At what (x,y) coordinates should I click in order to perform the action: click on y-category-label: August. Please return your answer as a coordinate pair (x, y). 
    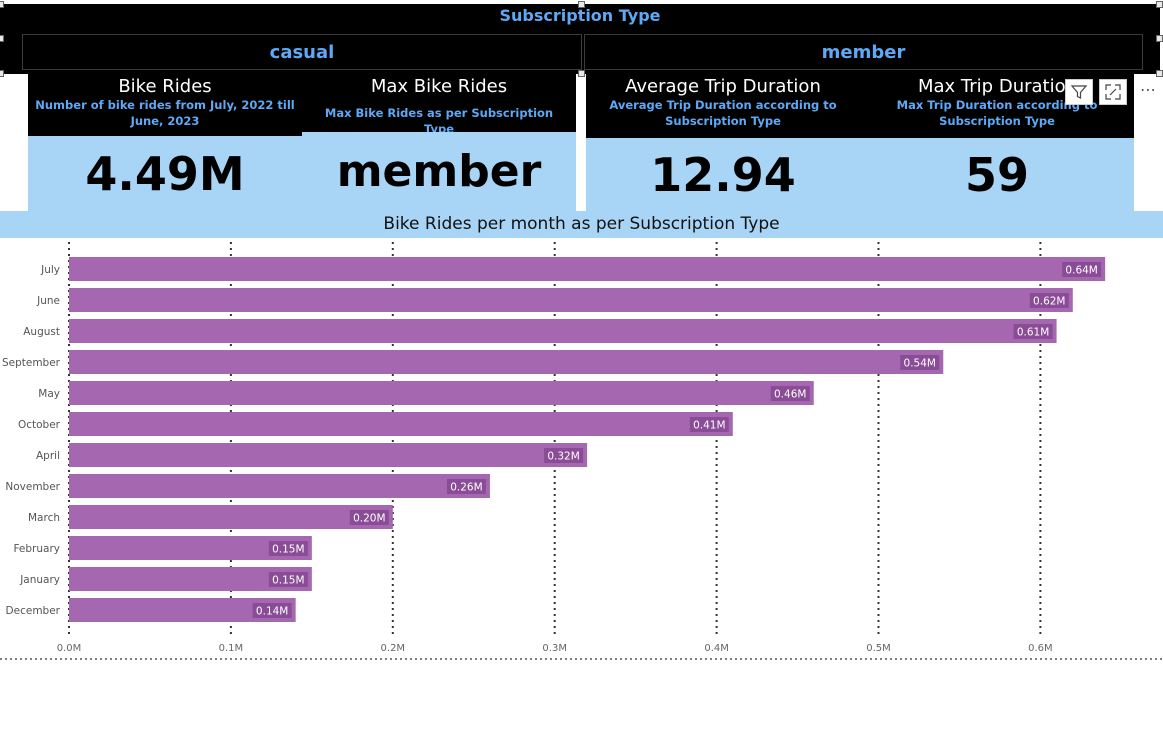
    Looking at the image, I should click on (41, 332).